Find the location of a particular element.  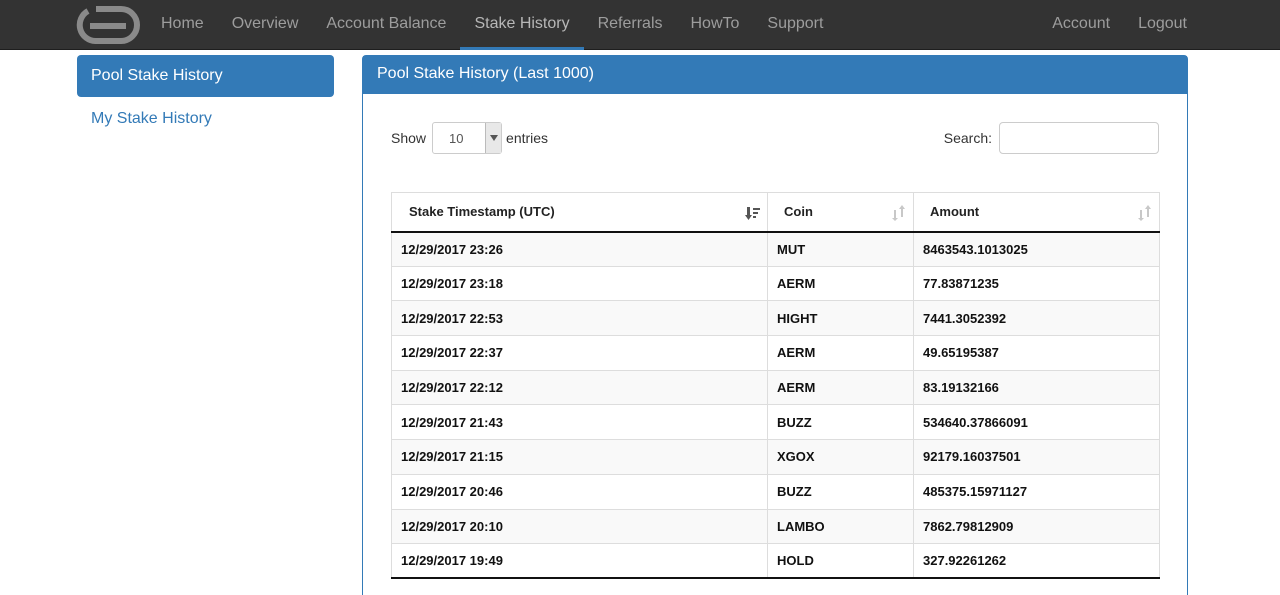

cell-coin: HOLD is located at coordinates (840, 561).